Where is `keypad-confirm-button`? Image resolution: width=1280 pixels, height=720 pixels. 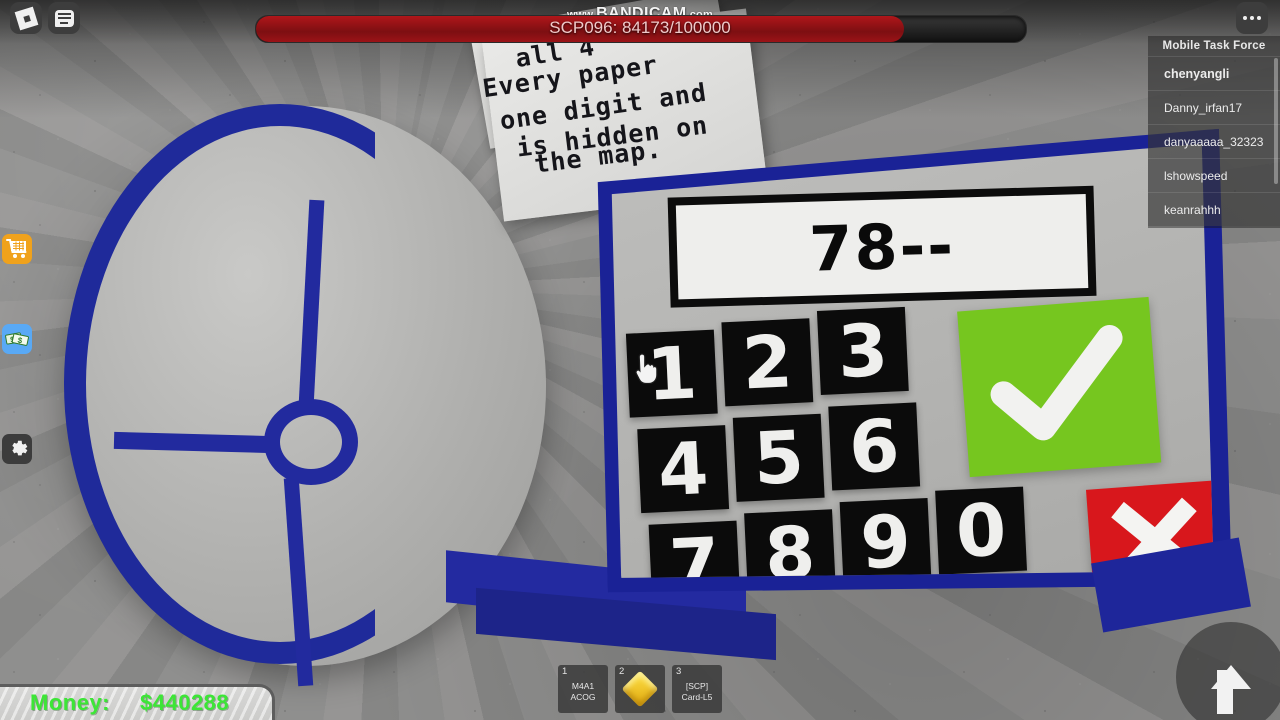 keypad-confirm-button is located at coordinates (1059, 387).